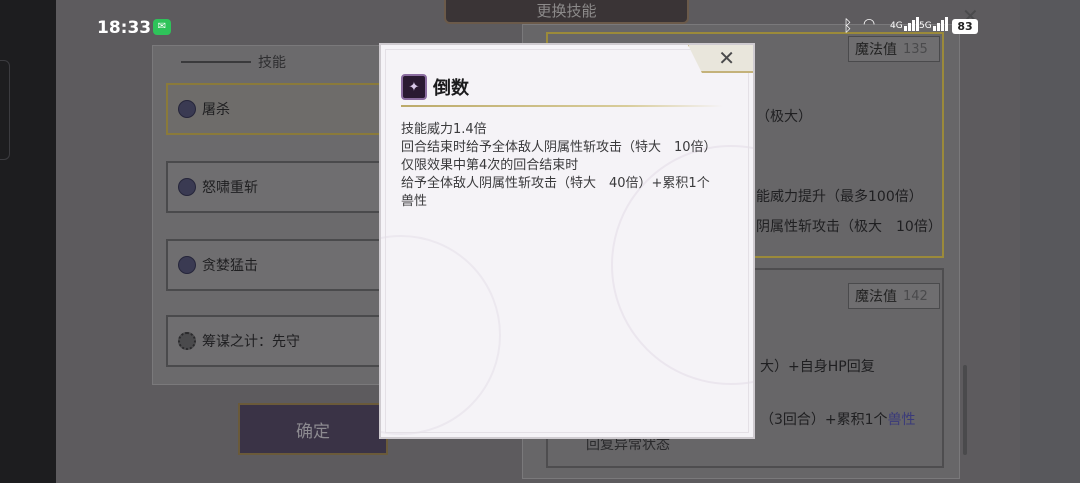 This screenshot has height=483, width=1080. Describe the element at coordinates (876, 297) in the screenshot. I see `mp-label: 魔法值` at that location.